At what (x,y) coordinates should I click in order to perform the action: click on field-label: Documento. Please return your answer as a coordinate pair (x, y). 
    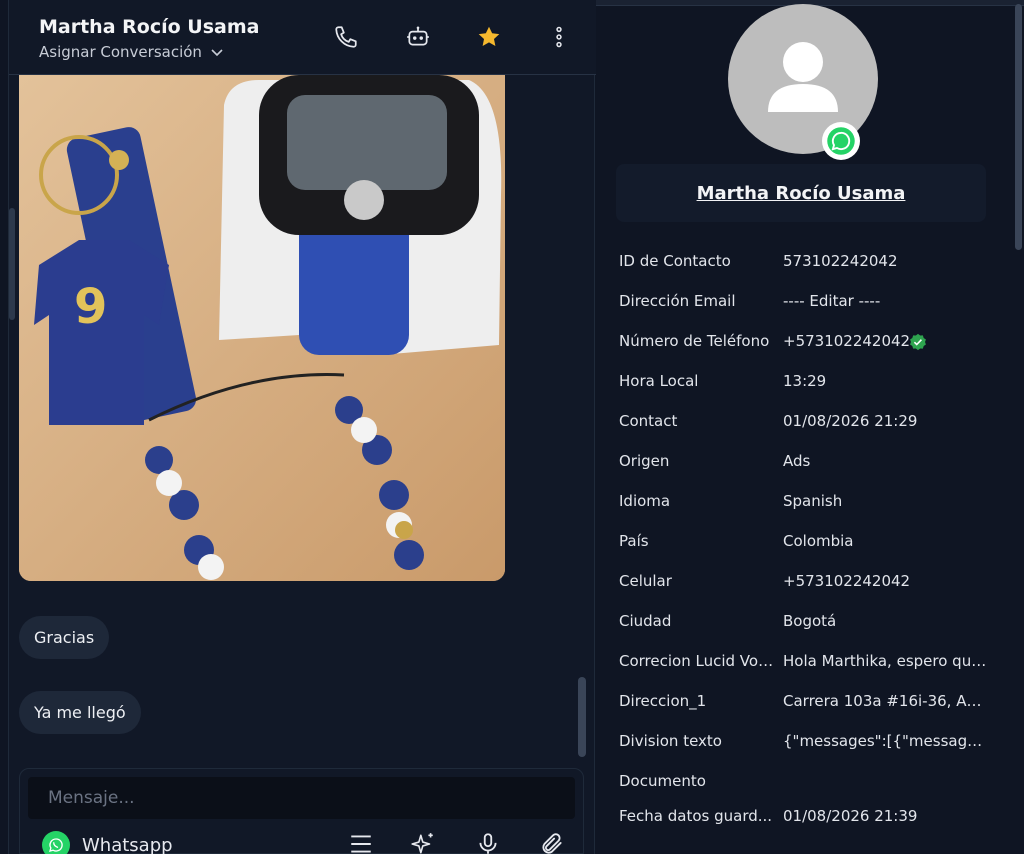
    Looking at the image, I should click on (662, 781).